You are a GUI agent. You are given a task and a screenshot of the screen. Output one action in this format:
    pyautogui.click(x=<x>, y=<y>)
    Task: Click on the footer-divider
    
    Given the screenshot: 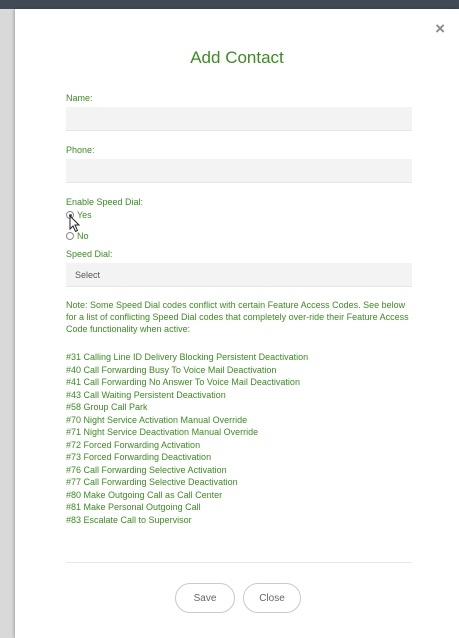 What is the action you would take?
    pyautogui.click(x=239, y=562)
    